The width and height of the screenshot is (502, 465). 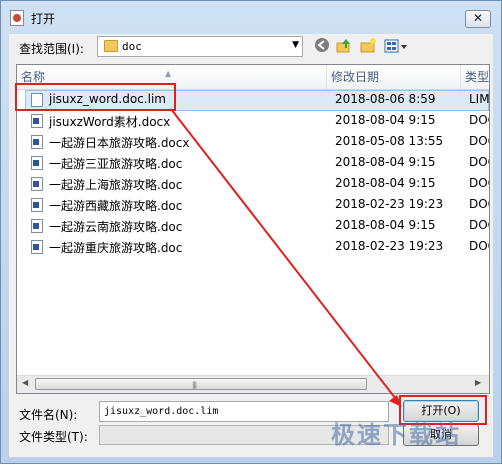 What do you see at coordinates (396, 434) in the screenshot?
I see `watermark: 极速下载站` at bounding box center [396, 434].